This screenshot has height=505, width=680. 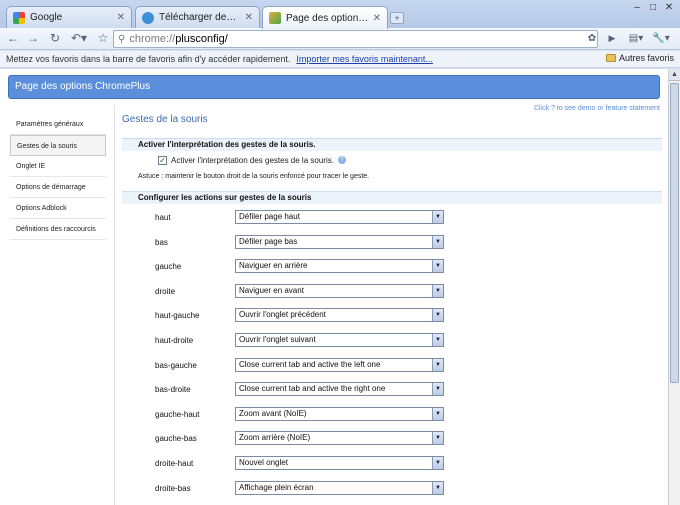 What do you see at coordinates (148, 17) in the screenshot?
I see `download-site-favicon-icon` at bounding box center [148, 17].